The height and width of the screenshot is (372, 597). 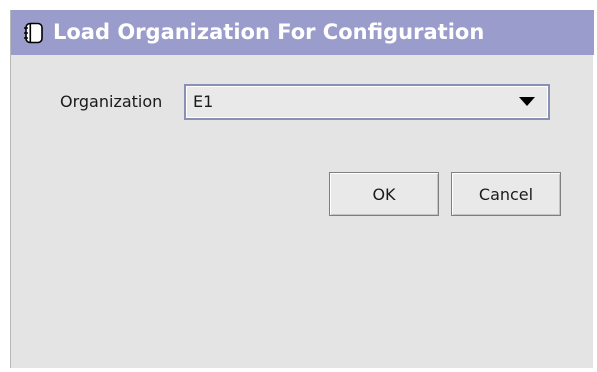 I want to click on organization-label: Organization, so click(x=111, y=101).